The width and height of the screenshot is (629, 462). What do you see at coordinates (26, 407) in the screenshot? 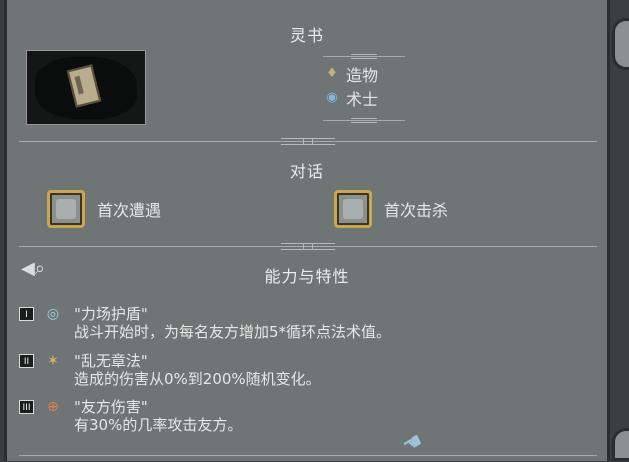
I see `ability-number: III` at bounding box center [26, 407].